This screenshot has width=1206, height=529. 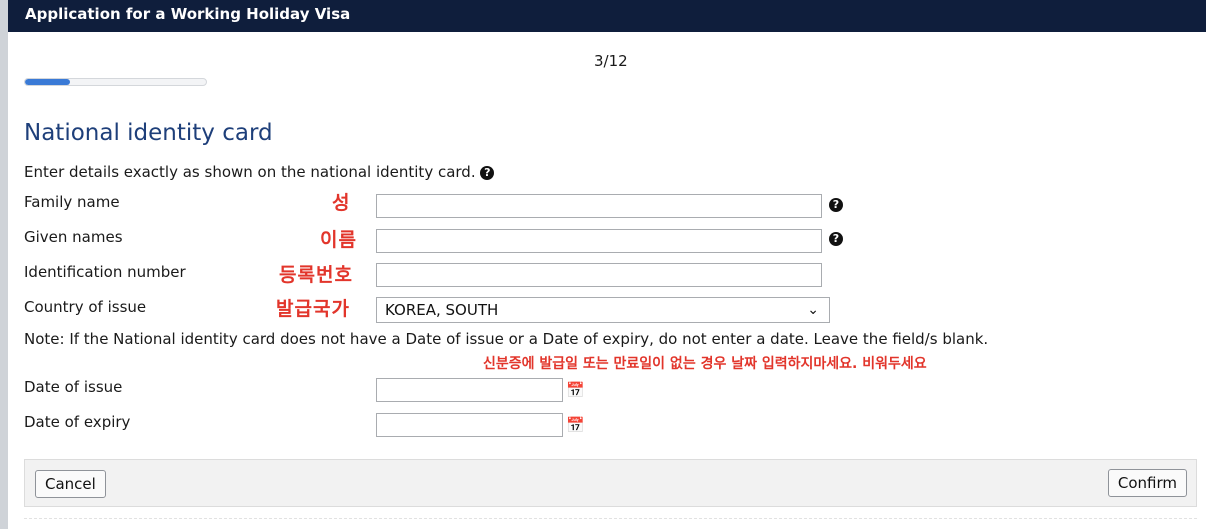 What do you see at coordinates (599, 275) in the screenshot?
I see `identification-number-input` at bounding box center [599, 275].